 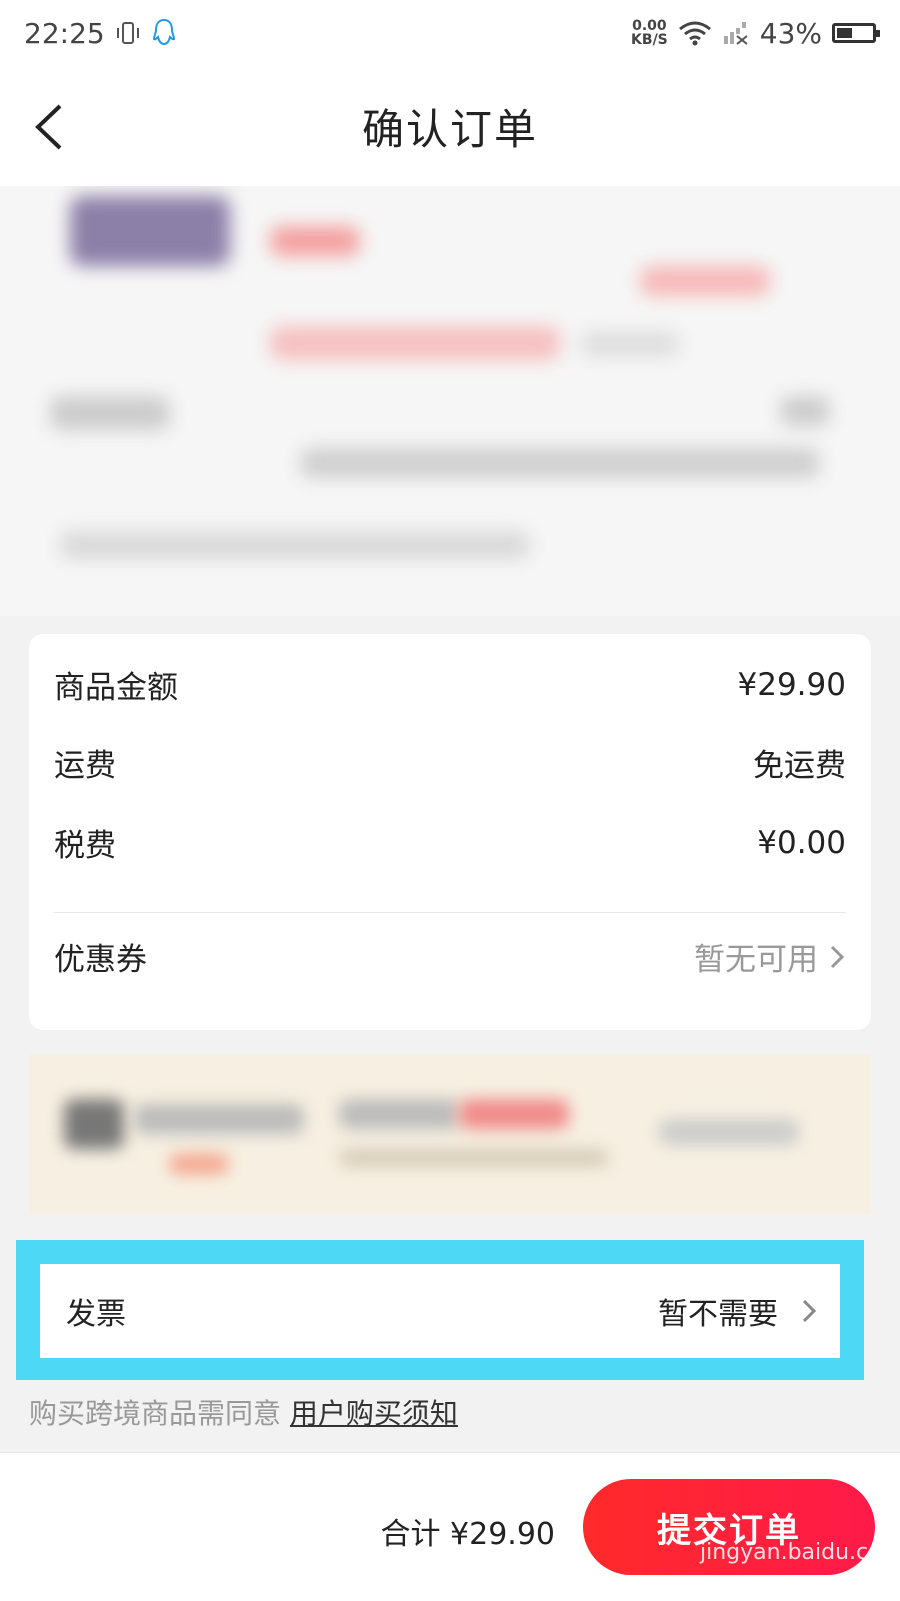 What do you see at coordinates (856, 33) in the screenshot?
I see `battery-icon` at bounding box center [856, 33].